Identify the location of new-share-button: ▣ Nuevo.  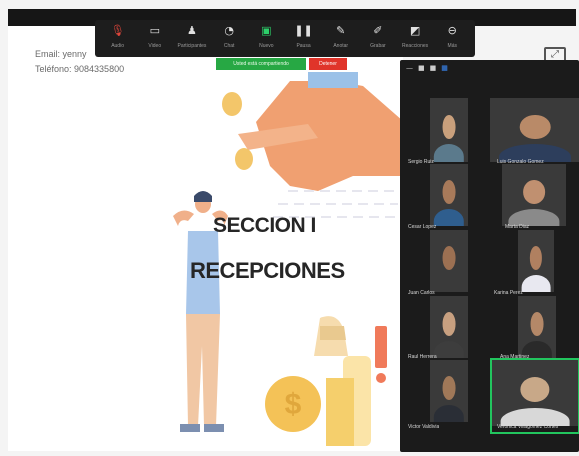
(266, 39).